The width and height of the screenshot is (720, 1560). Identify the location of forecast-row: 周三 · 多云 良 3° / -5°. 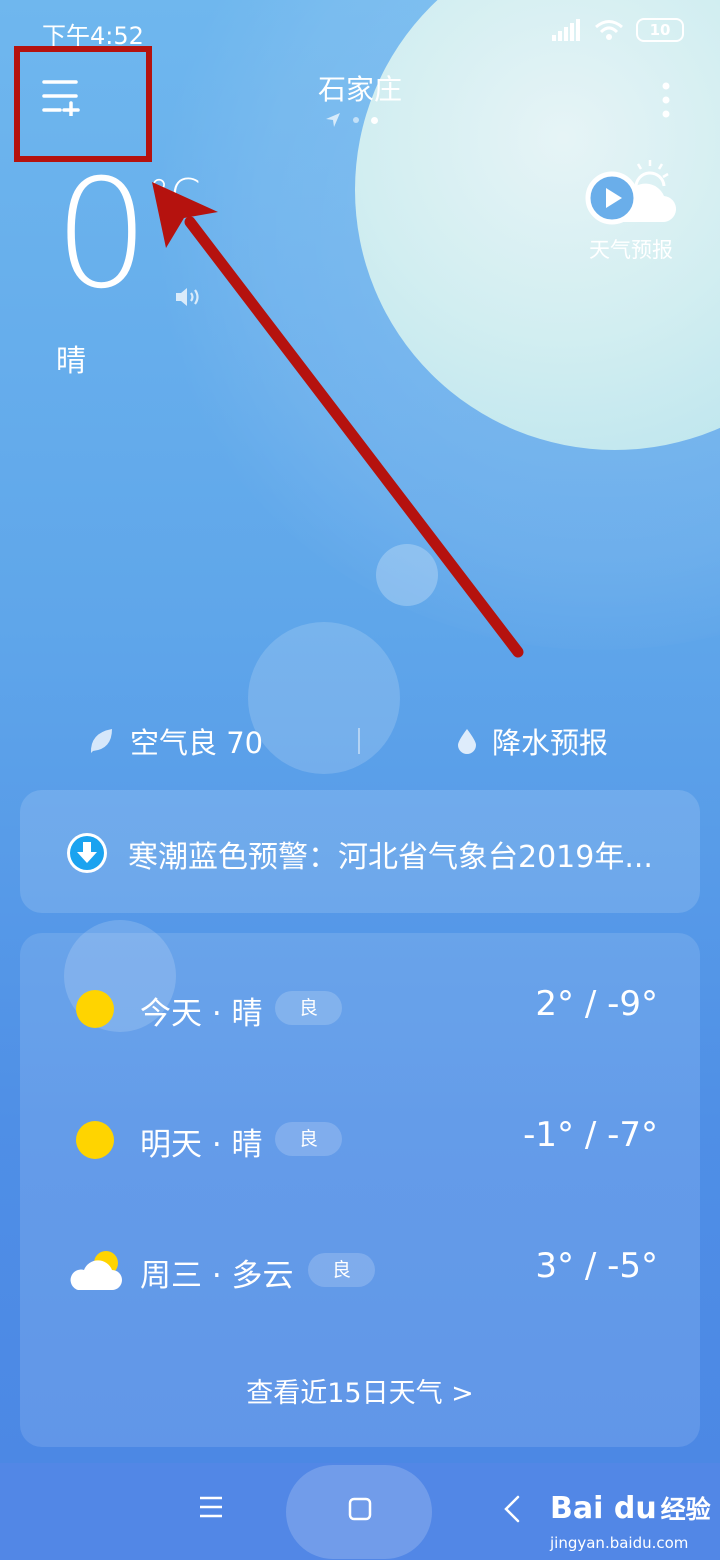
(360, 1270).